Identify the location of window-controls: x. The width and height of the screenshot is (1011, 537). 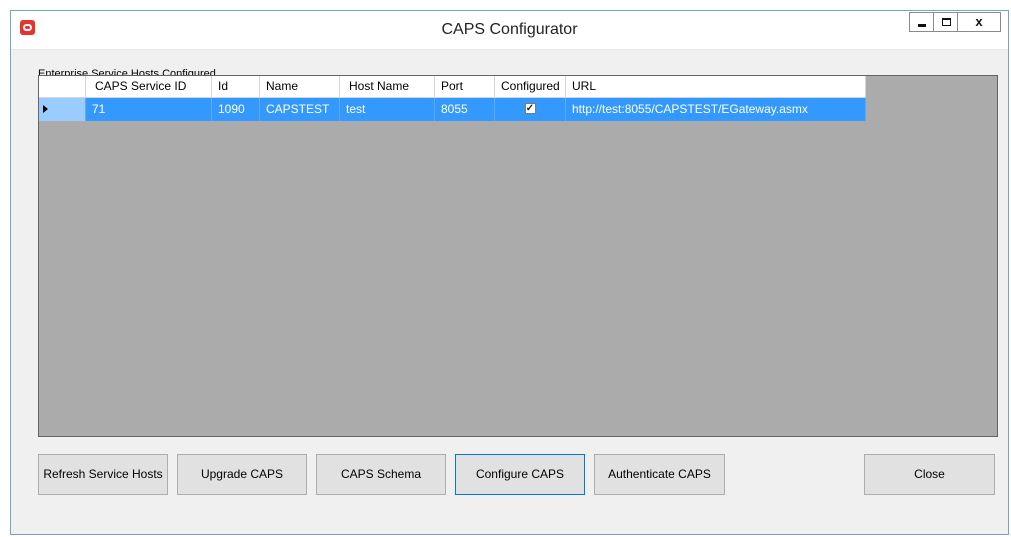
(955, 22).